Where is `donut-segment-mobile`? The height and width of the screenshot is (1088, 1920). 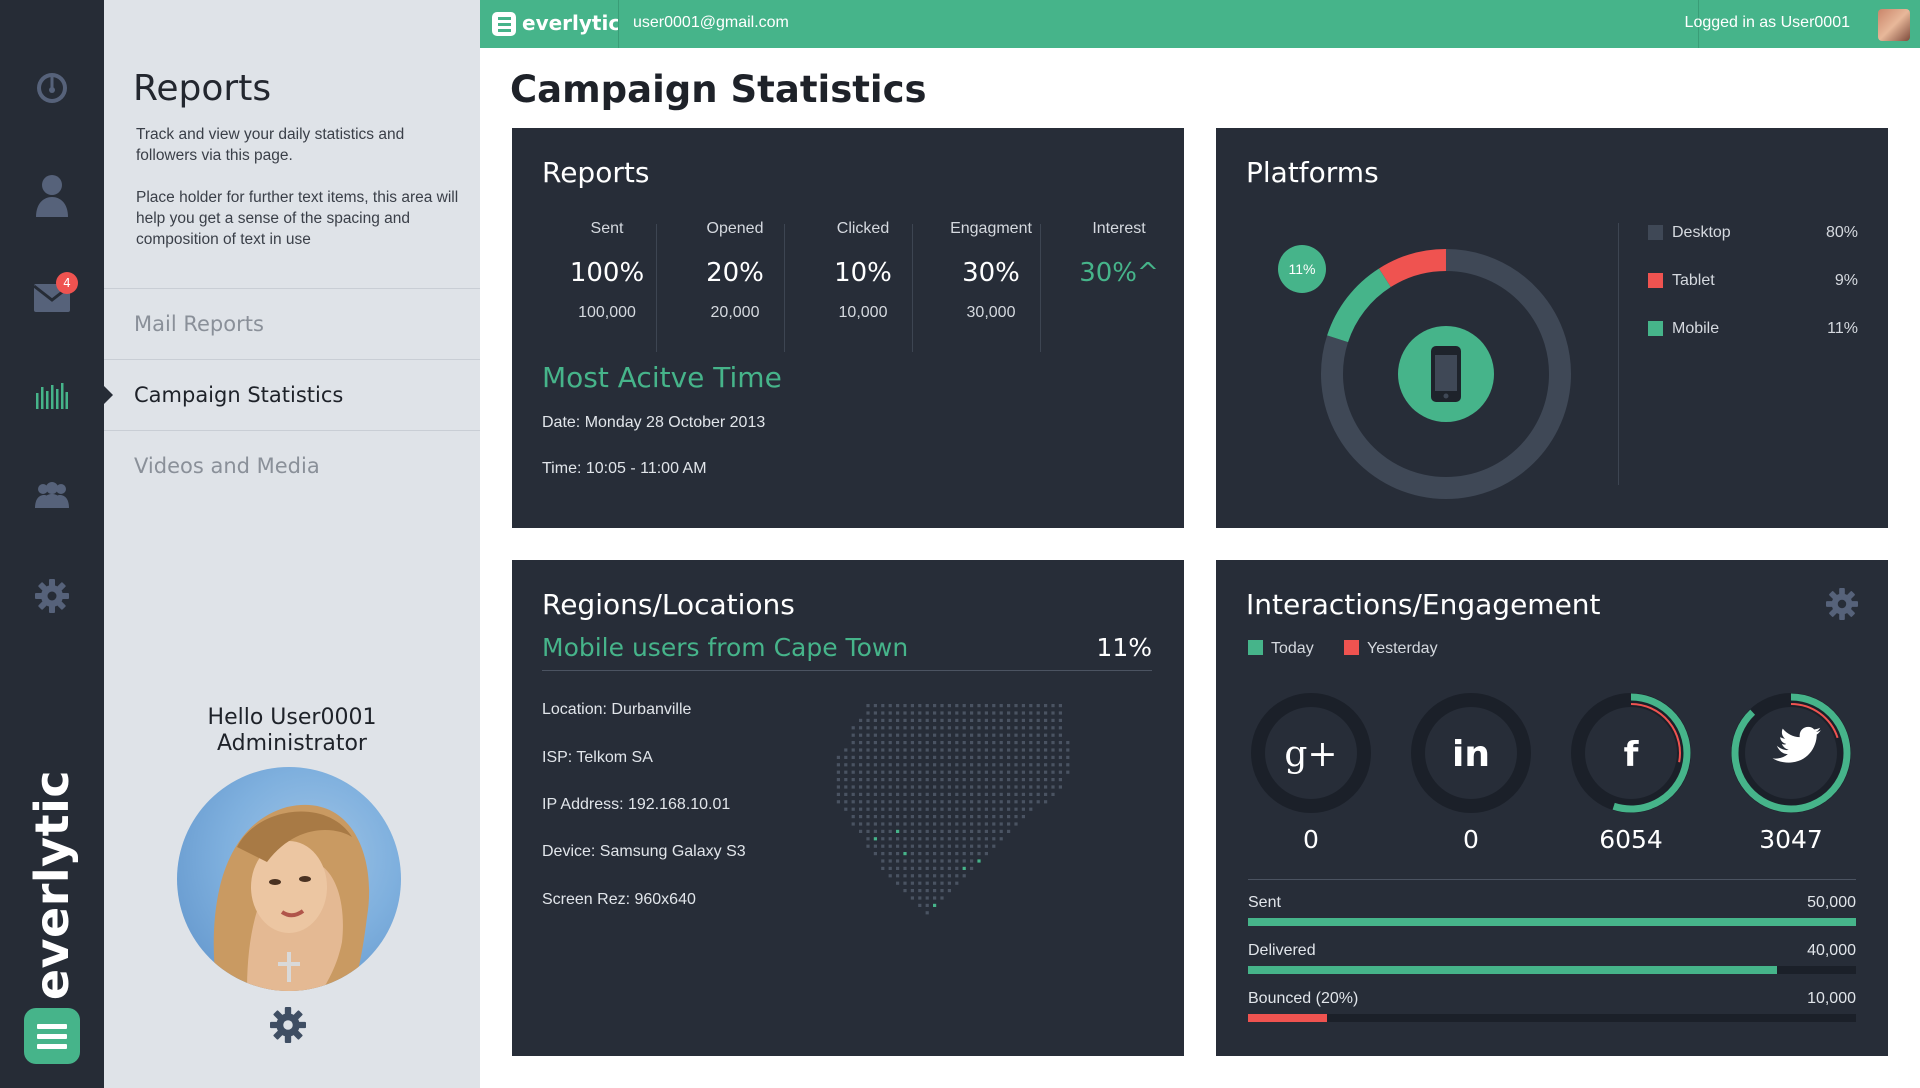
donut-segment-mobile is located at coordinates (1359, 305).